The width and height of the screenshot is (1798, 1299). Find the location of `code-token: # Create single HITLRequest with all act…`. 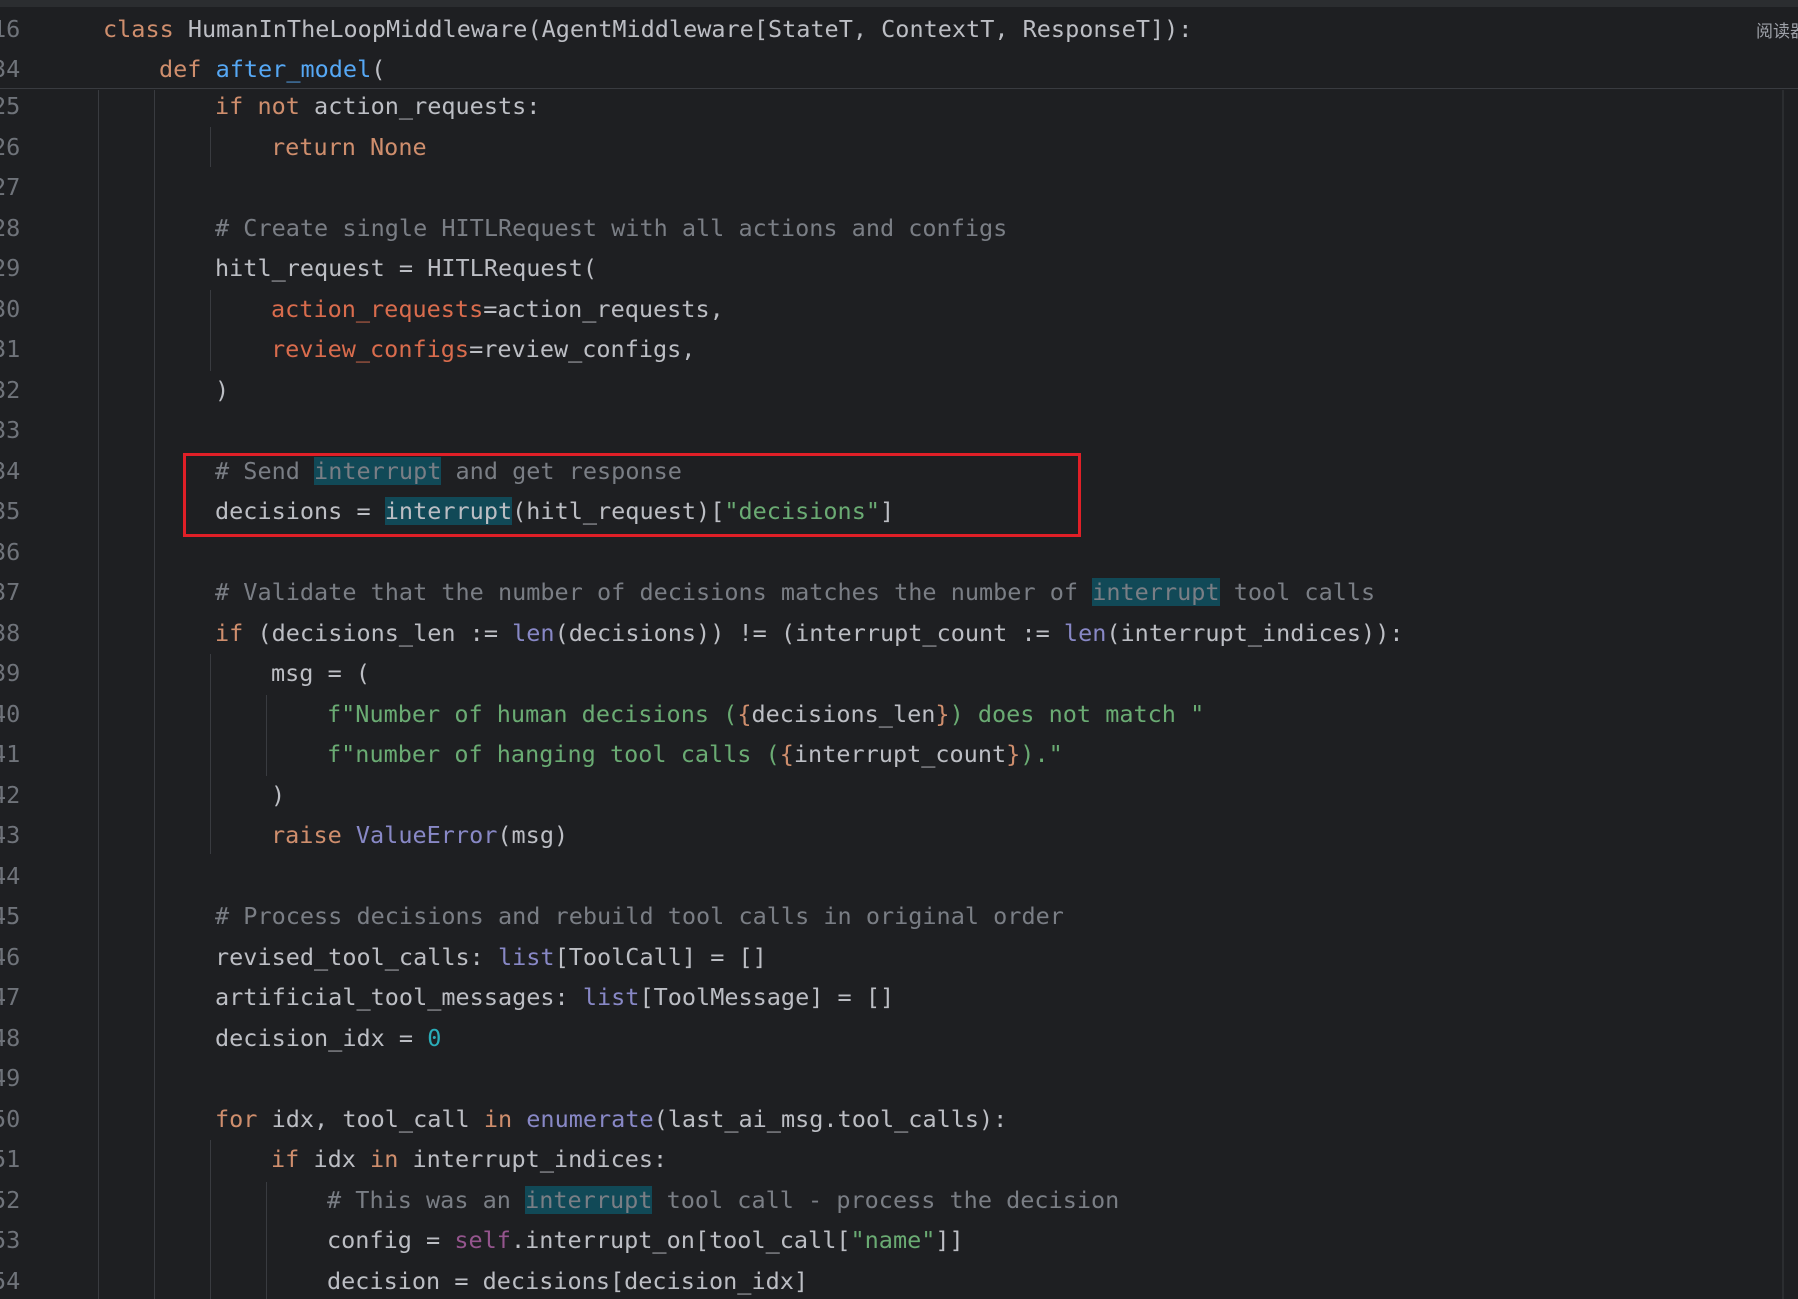

code-token: # Create single HITLRequest with all act… is located at coordinates (611, 227).